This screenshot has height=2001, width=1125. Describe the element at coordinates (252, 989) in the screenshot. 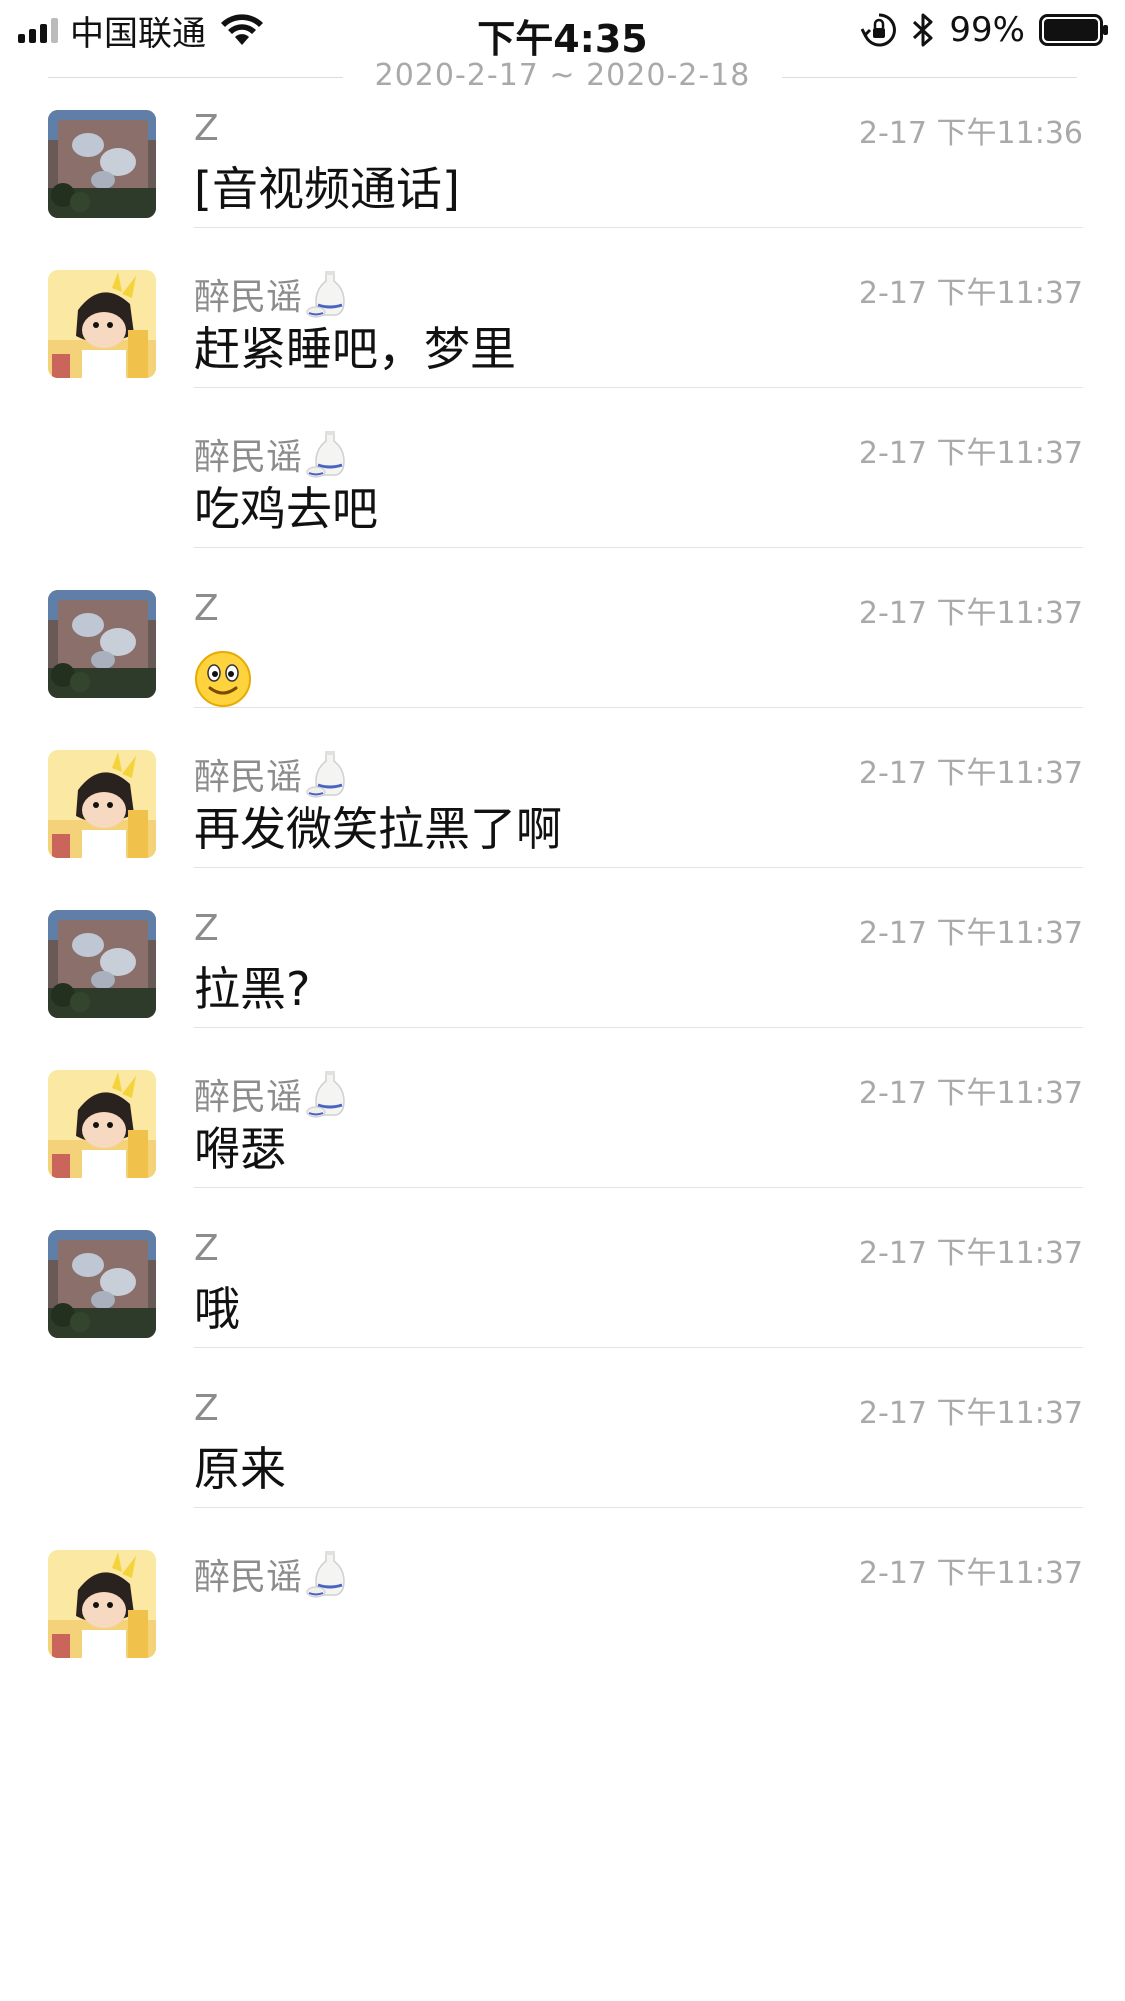

I see `message-text: 拉黑?` at that location.